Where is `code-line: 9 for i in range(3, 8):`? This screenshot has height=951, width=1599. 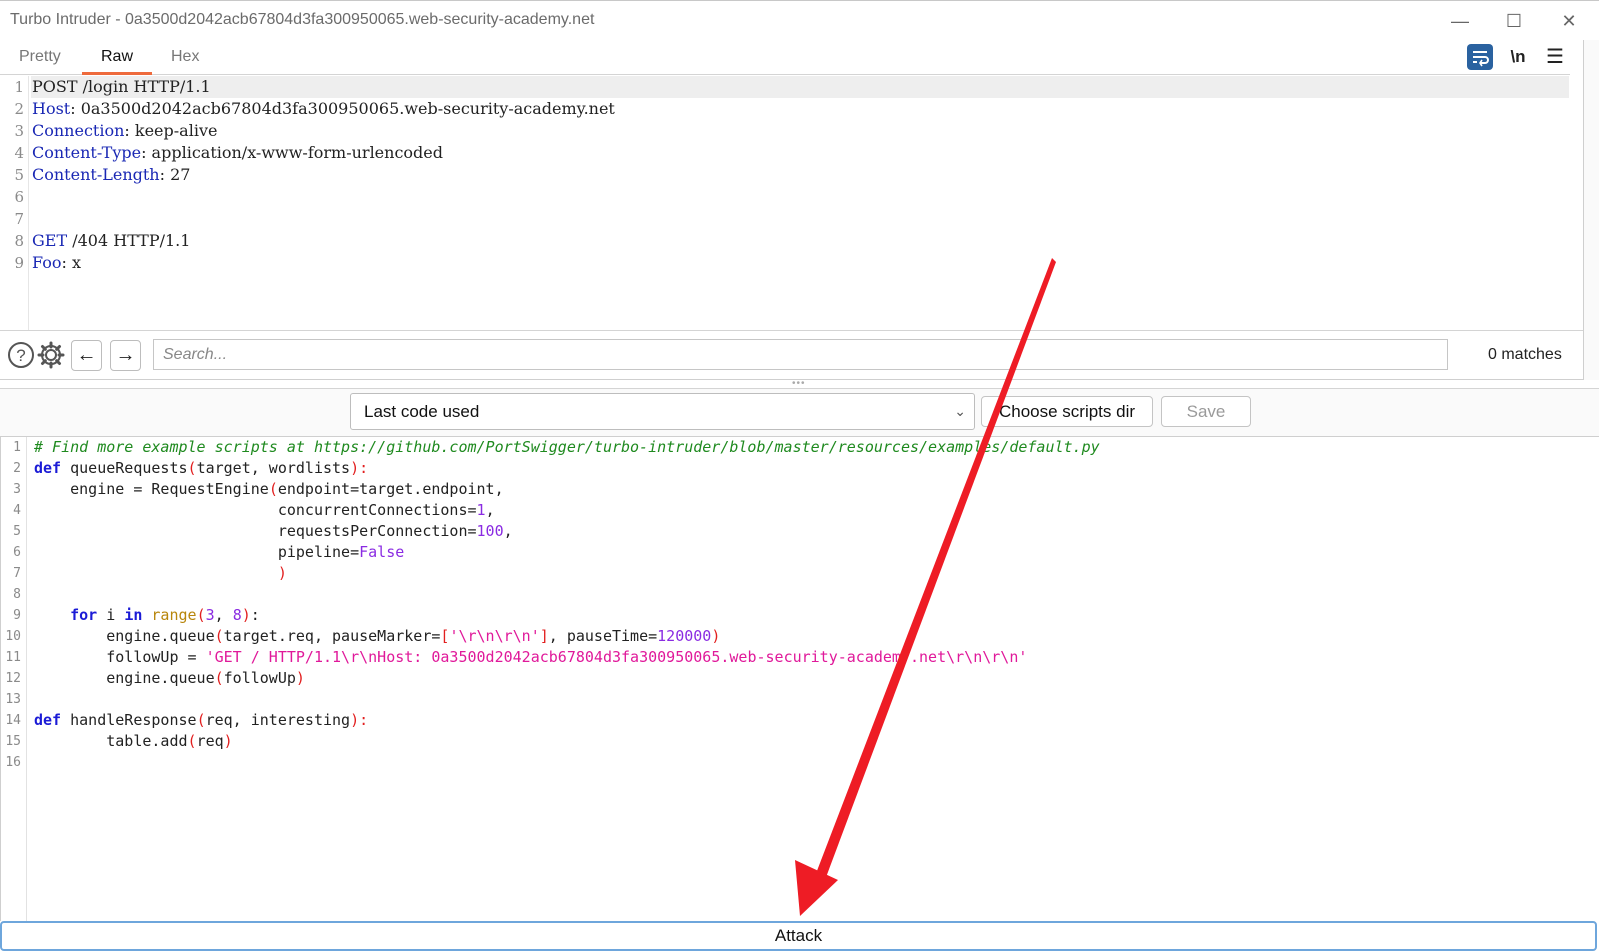
code-line: 9 for i in range(3, 8): is located at coordinates (136, 615).